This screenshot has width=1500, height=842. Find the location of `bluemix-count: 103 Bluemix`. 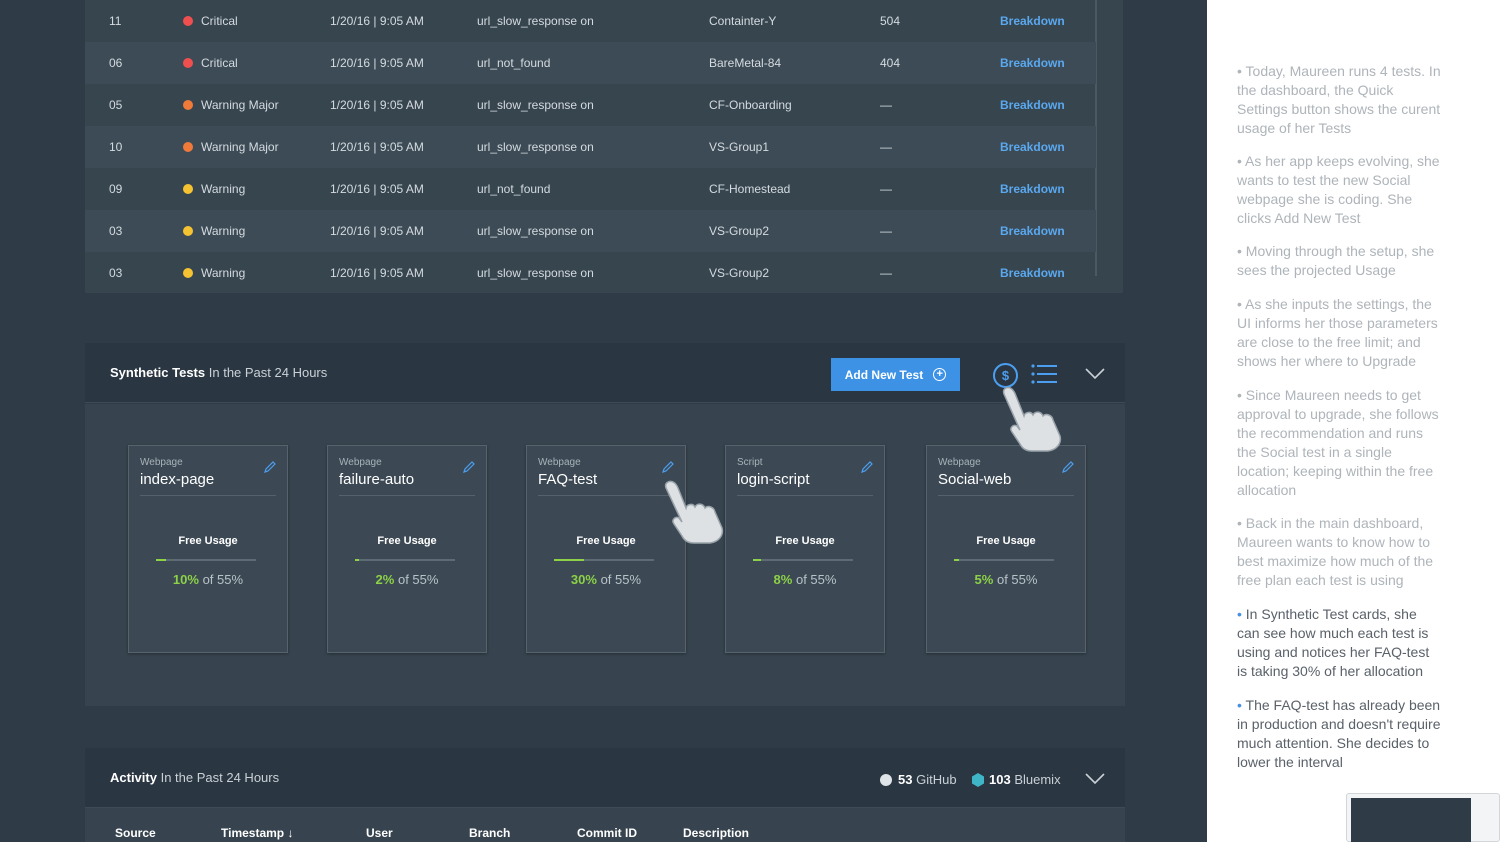

bluemix-count: 103 Bluemix is located at coordinates (1025, 779).